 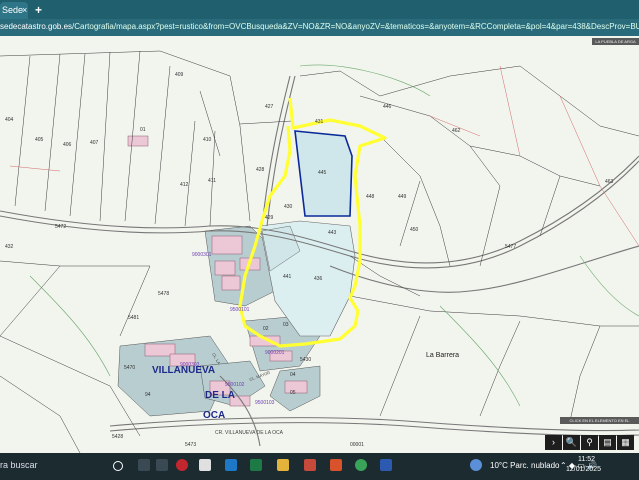 What do you see at coordinates (586, 459) in the screenshot?
I see `clock-time: 11:52` at bounding box center [586, 459].